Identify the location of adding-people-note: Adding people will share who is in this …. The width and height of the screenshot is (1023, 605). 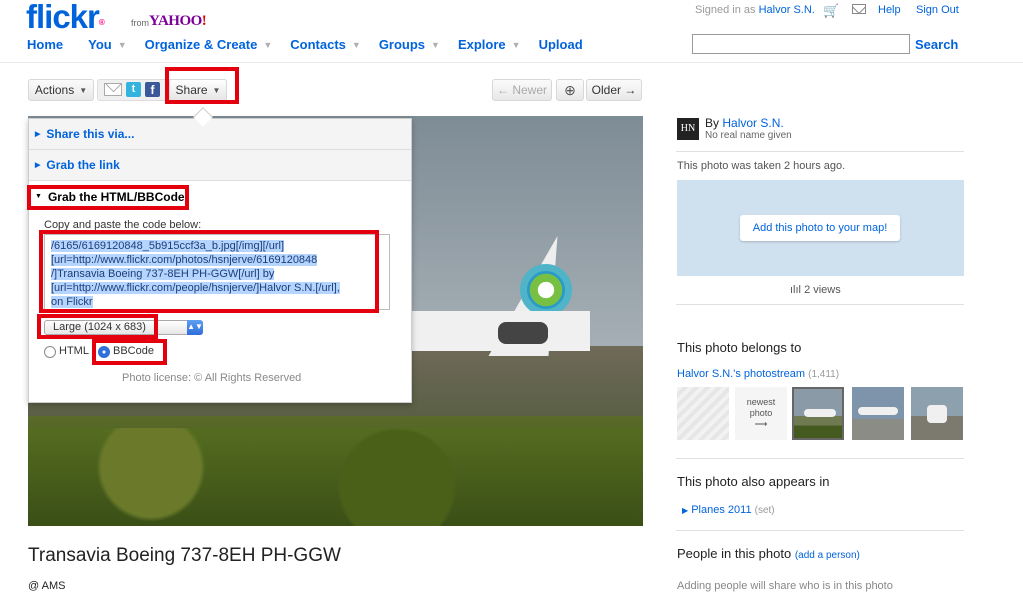
(785, 586).